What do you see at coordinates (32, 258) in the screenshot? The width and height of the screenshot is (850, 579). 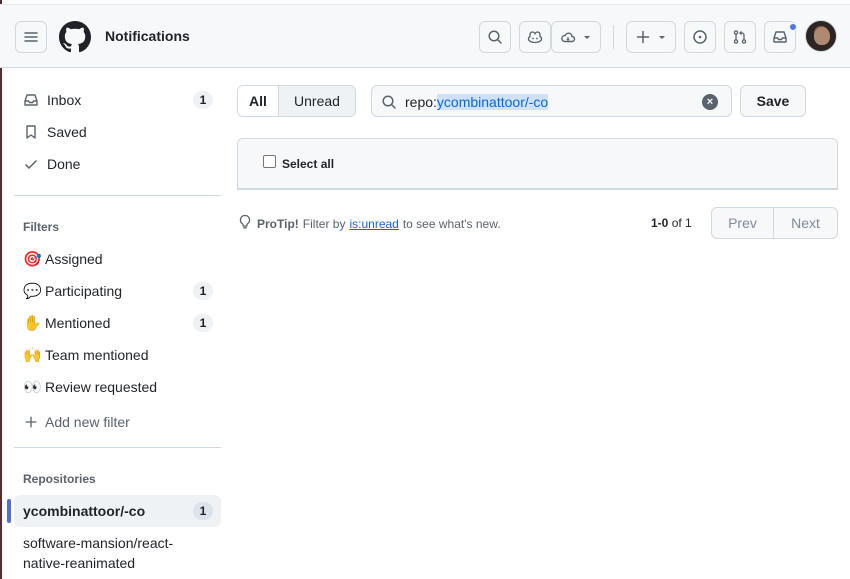 I see `target-icon: 🎯` at bounding box center [32, 258].